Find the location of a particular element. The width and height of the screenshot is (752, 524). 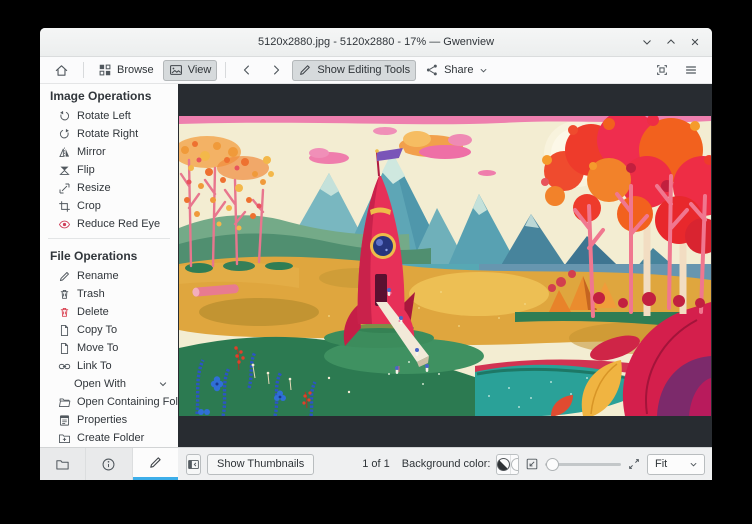

zoom-slider-handle is located at coordinates (552, 464).